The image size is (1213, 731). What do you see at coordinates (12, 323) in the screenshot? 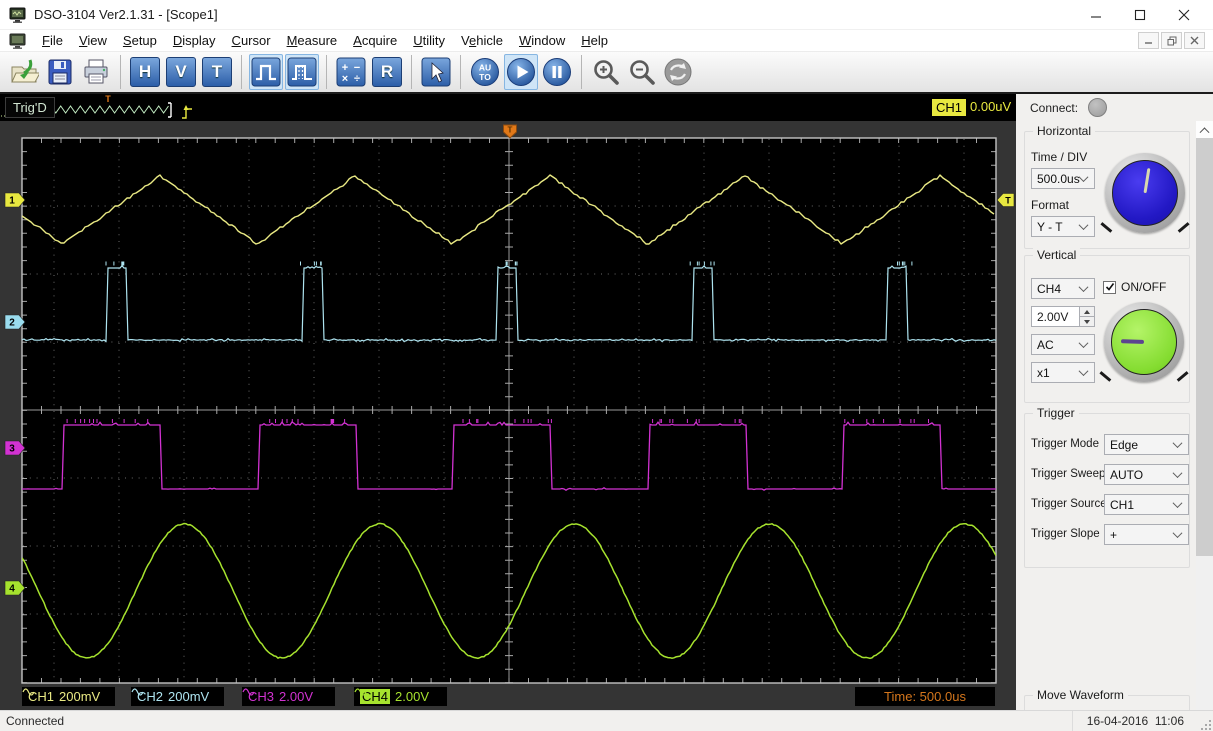
I see `svg-text: 2` at bounding box center [12, 323].